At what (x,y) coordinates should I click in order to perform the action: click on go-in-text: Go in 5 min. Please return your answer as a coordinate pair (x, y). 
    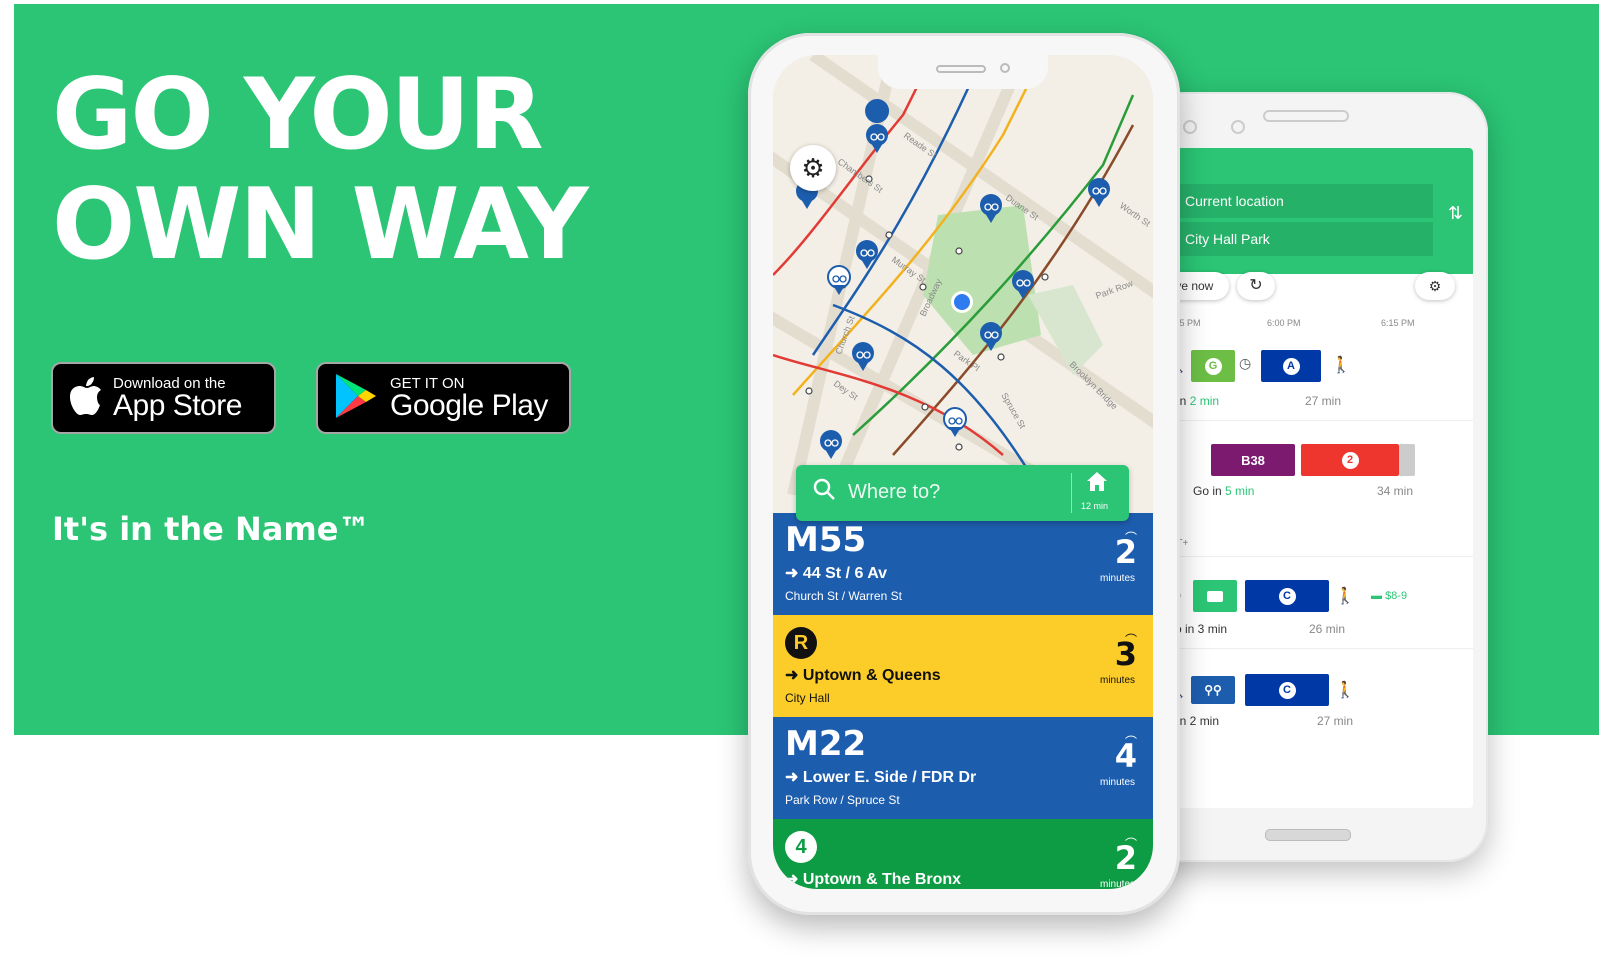
    Looking at the image, I should click on (1224, 491).